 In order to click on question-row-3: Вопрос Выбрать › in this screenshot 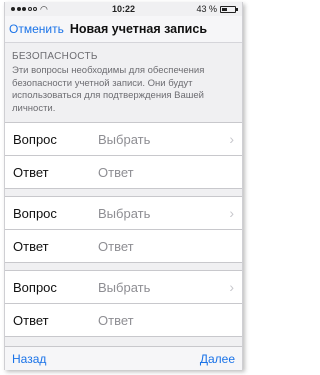, I will do `click(123, 287)`.